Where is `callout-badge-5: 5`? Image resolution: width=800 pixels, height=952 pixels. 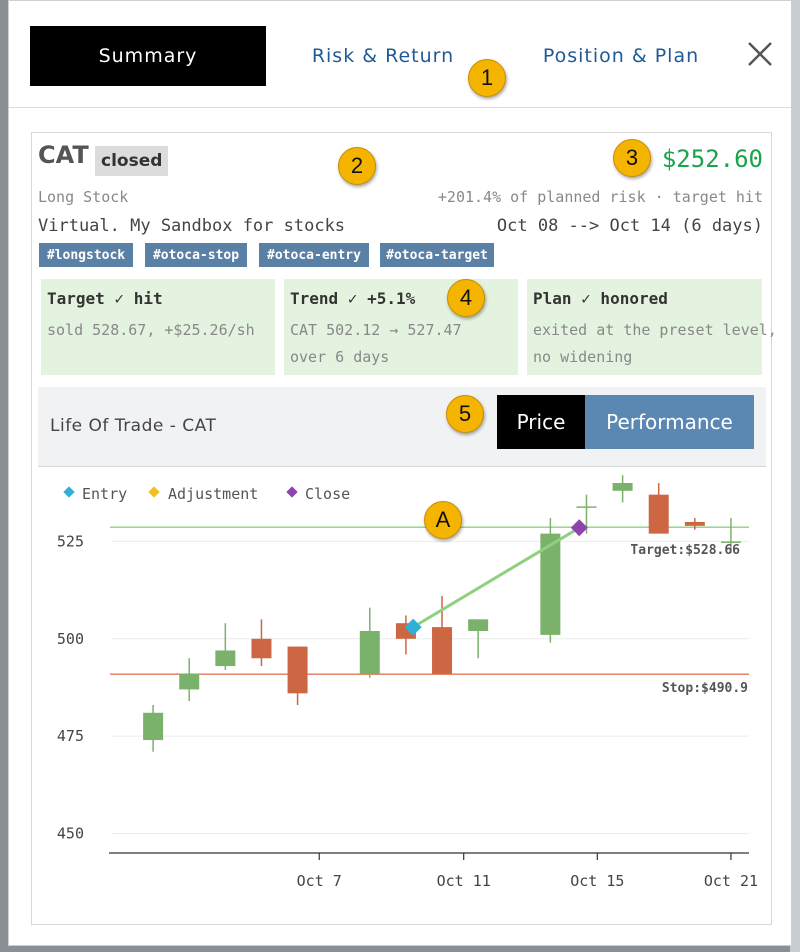
callout-badge-5: 5 is located at coordinates (465, 414).